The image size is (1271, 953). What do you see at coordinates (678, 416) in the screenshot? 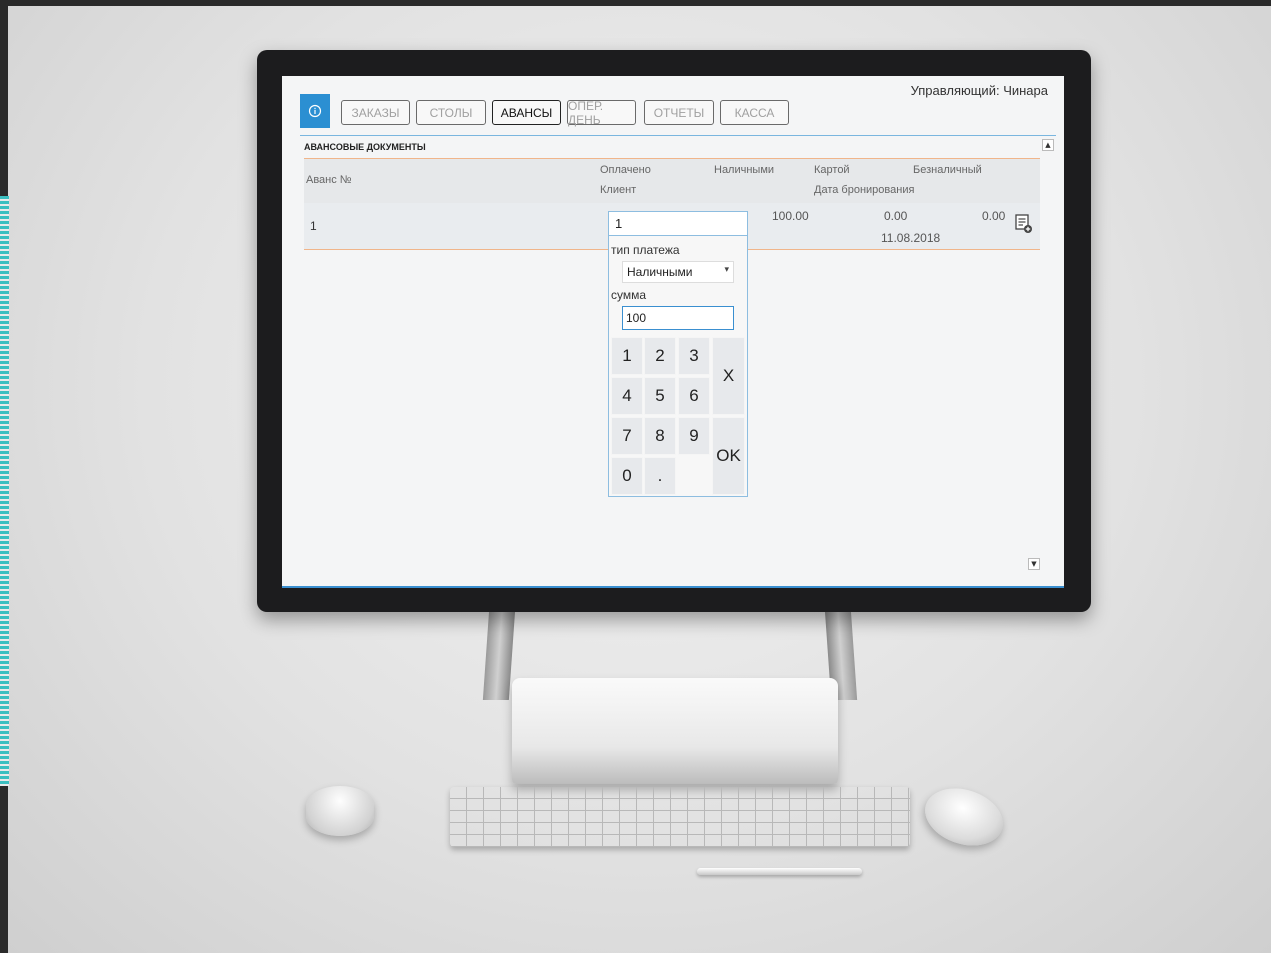
I see `numeric-keypad: 1 2 3 X 4 5 6 7 8 9 OK 0 .` at bounding box center [678, 416].